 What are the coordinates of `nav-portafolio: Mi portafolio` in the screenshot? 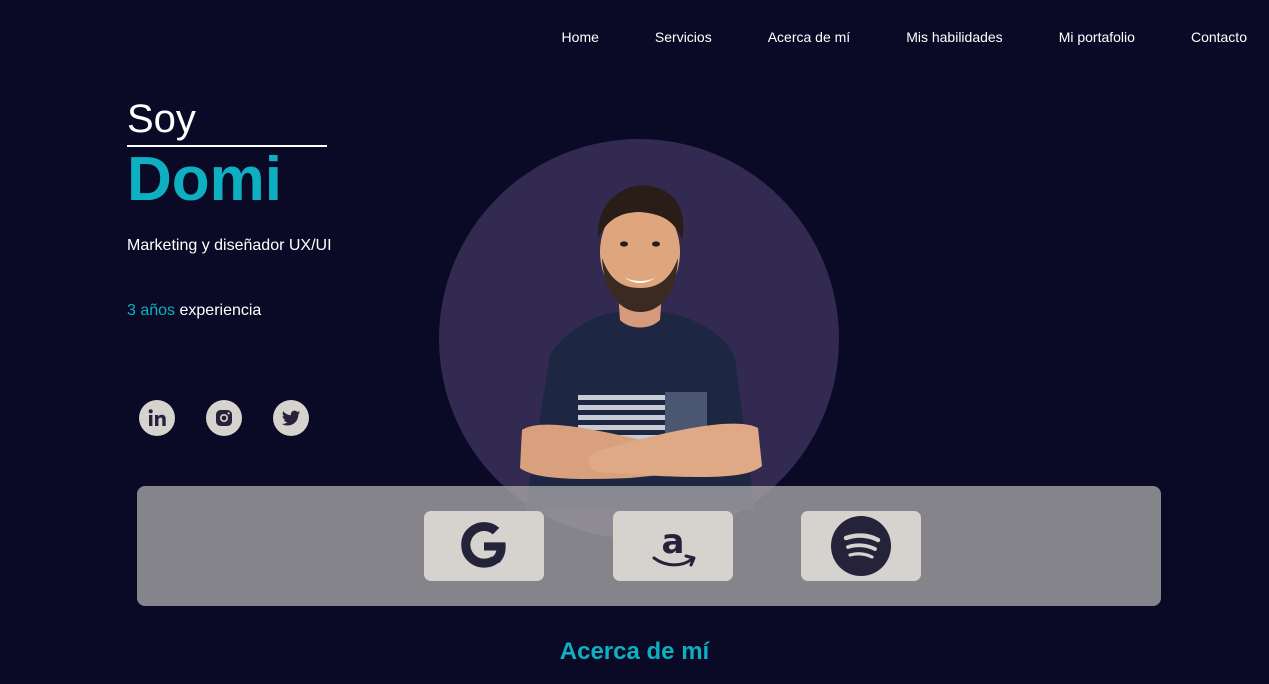 It's located at (1097, 37).